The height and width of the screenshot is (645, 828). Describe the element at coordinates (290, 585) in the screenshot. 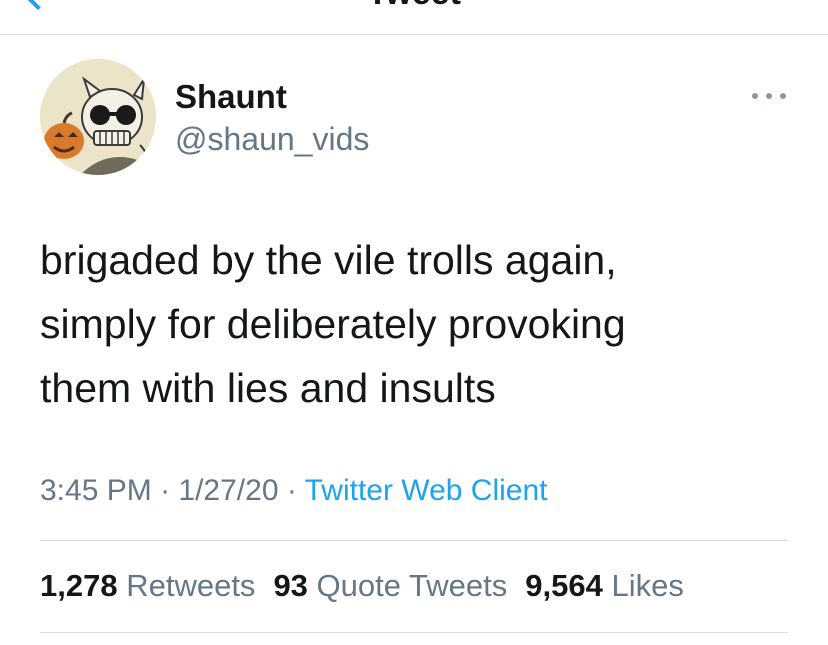

I see `quote-tweets-count: 93` at that location.